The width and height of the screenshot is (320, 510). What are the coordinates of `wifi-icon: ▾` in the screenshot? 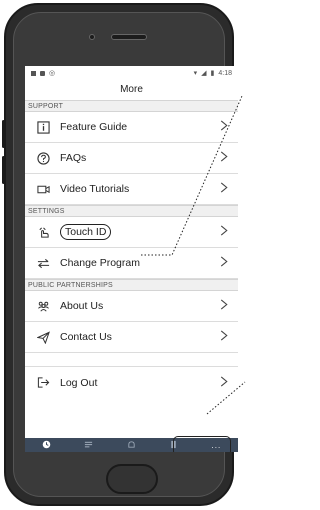 It's located at (195, 73).